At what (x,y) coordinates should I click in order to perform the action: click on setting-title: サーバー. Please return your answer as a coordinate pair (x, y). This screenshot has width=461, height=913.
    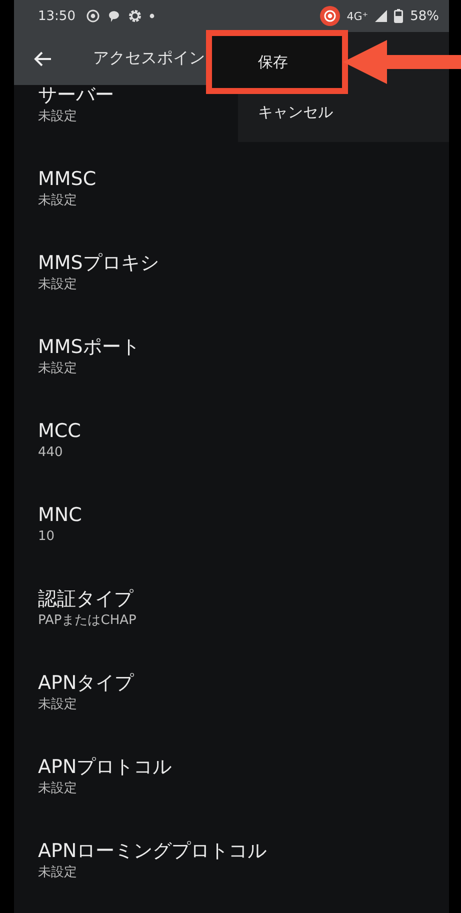
    Looking at the image, I should click on (76, 95).